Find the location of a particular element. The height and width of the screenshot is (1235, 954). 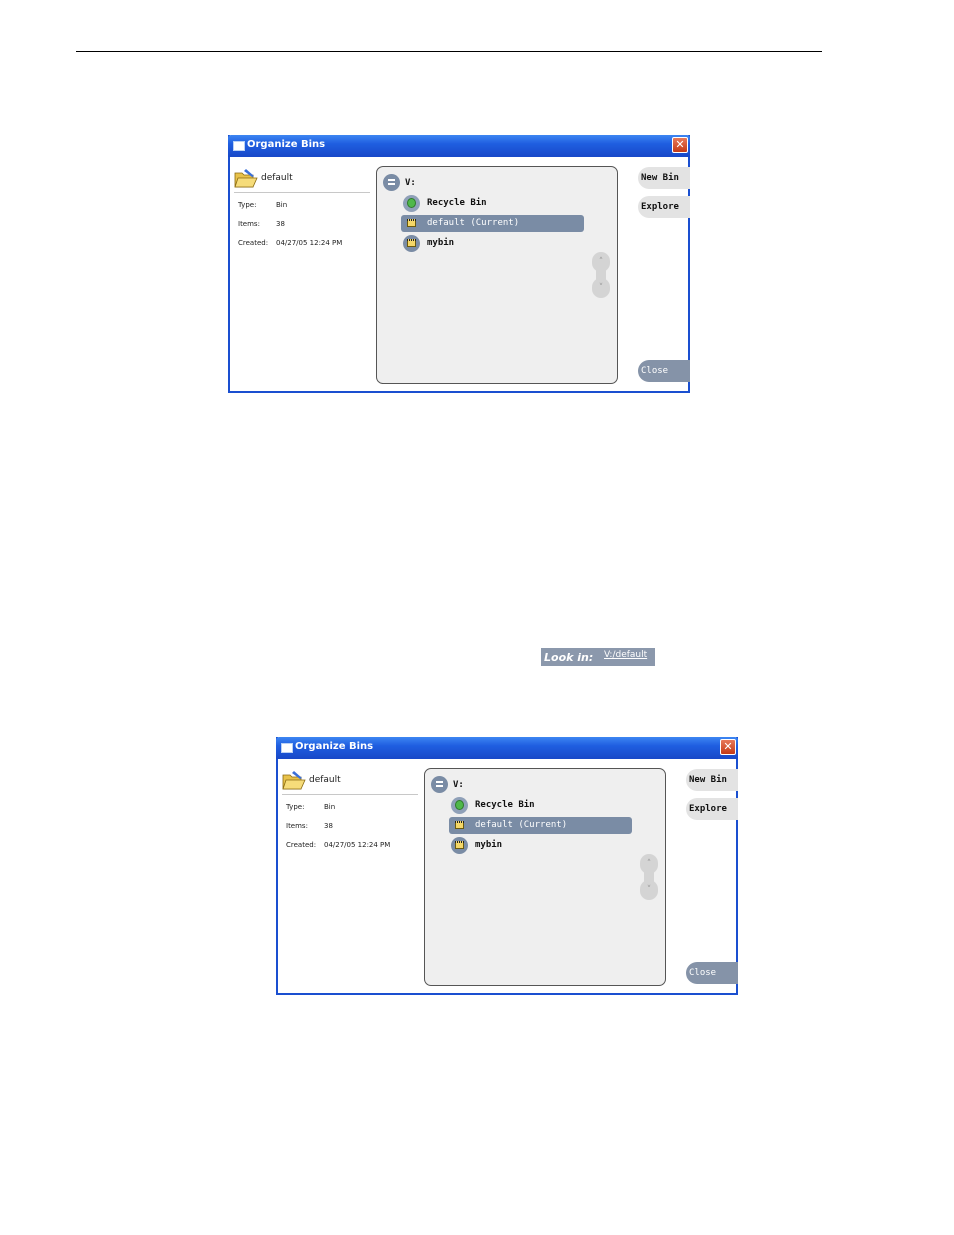

look-in-bar: Look in: V:/default is located at coordinates (598, 657).